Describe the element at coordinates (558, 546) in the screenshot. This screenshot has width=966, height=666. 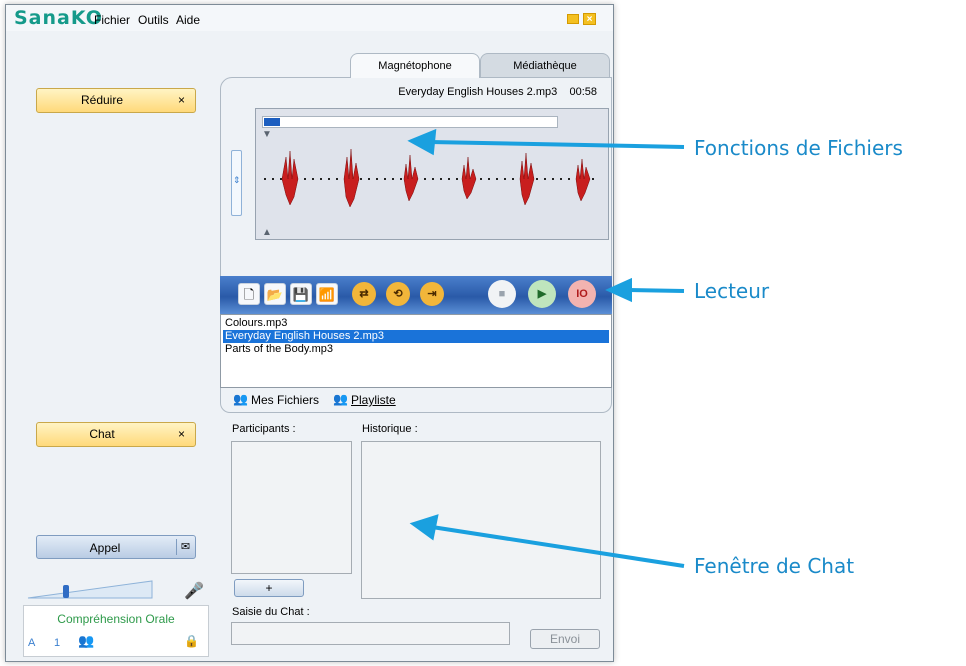
I see `arrow-chat-window` at that location.